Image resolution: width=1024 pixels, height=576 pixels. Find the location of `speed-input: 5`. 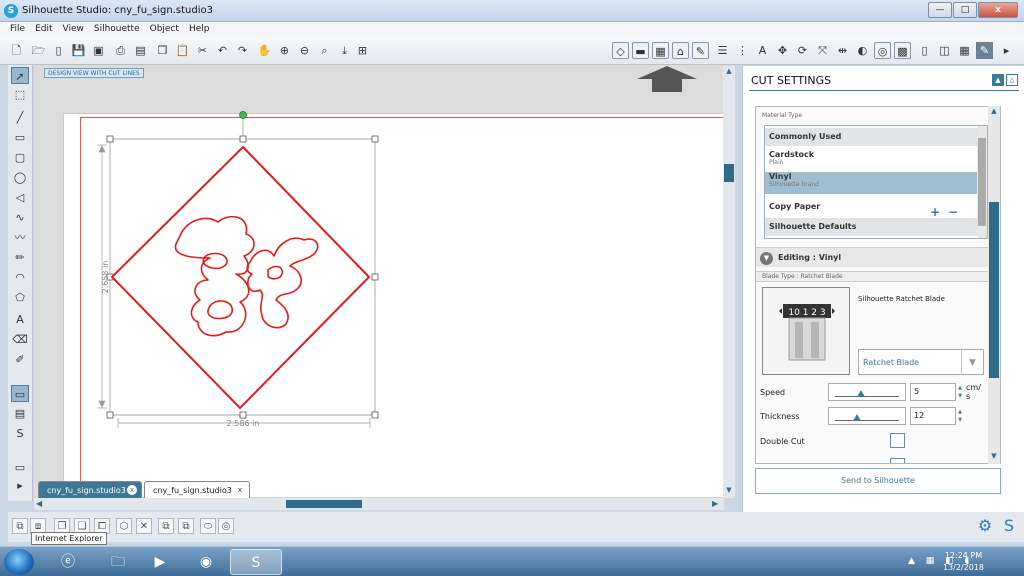

speed-input: 5 is located at coordinates (933, 392).